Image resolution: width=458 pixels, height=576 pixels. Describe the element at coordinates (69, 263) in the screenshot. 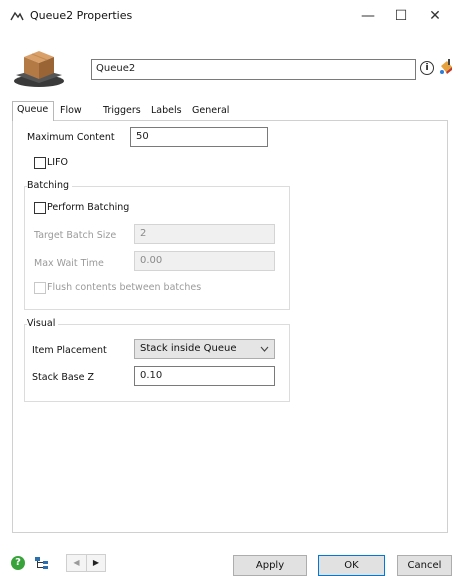

I see `max-wait-time-label: Max Wait Time` at that location.